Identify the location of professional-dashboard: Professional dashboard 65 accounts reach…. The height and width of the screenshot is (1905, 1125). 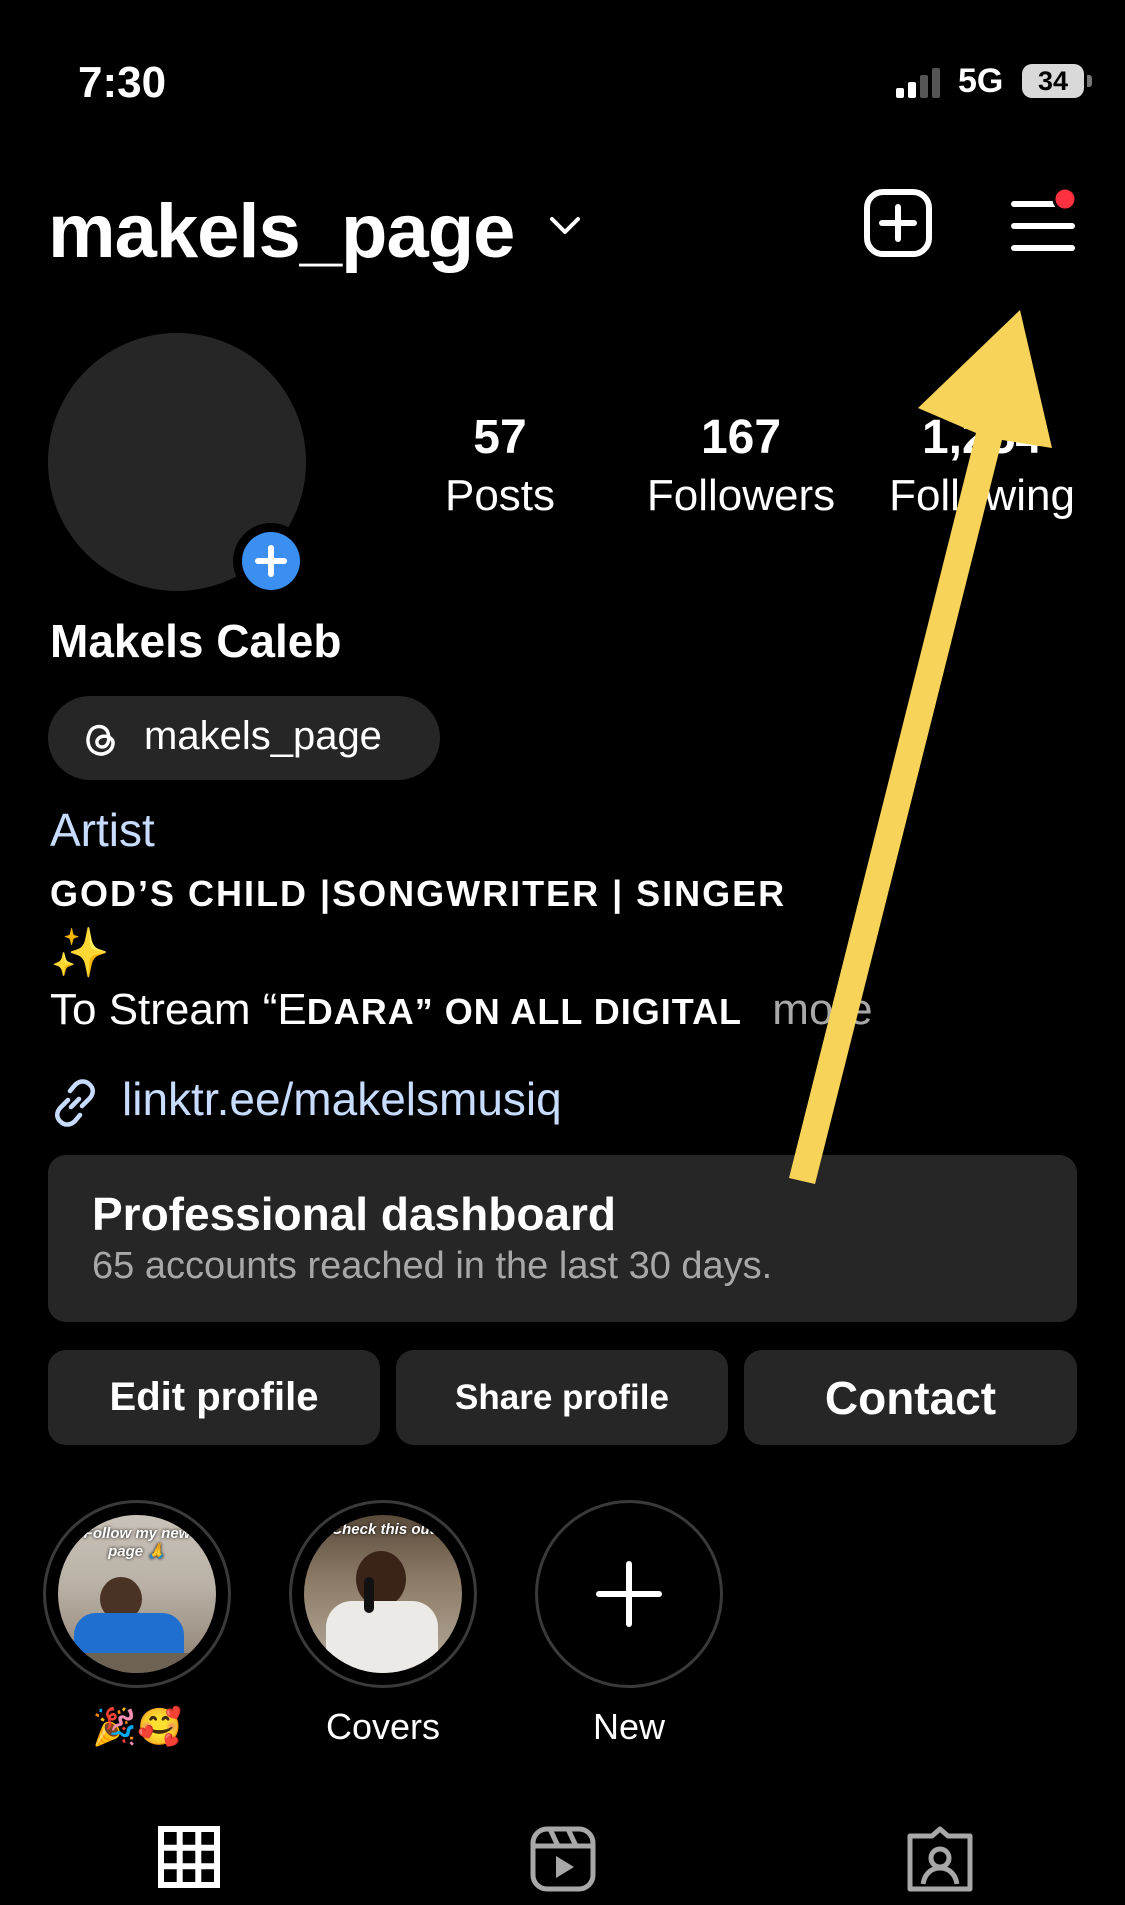
(562, 1238).